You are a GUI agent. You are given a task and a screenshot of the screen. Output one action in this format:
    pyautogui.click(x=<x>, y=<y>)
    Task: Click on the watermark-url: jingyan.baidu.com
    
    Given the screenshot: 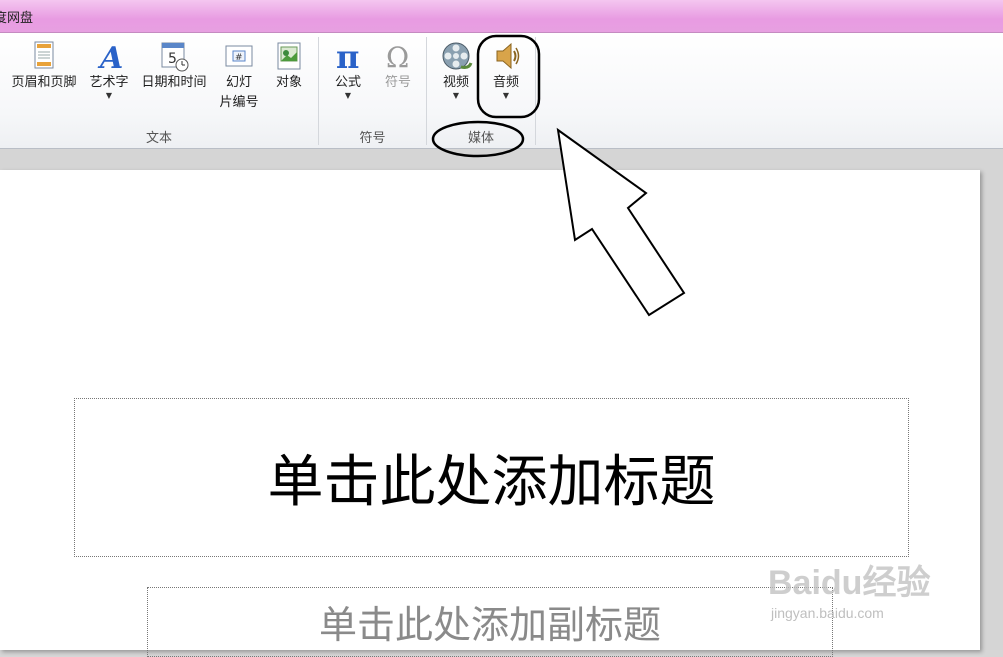 What is the action you would take?
    pyautogui.click(x=827, y=613)
    